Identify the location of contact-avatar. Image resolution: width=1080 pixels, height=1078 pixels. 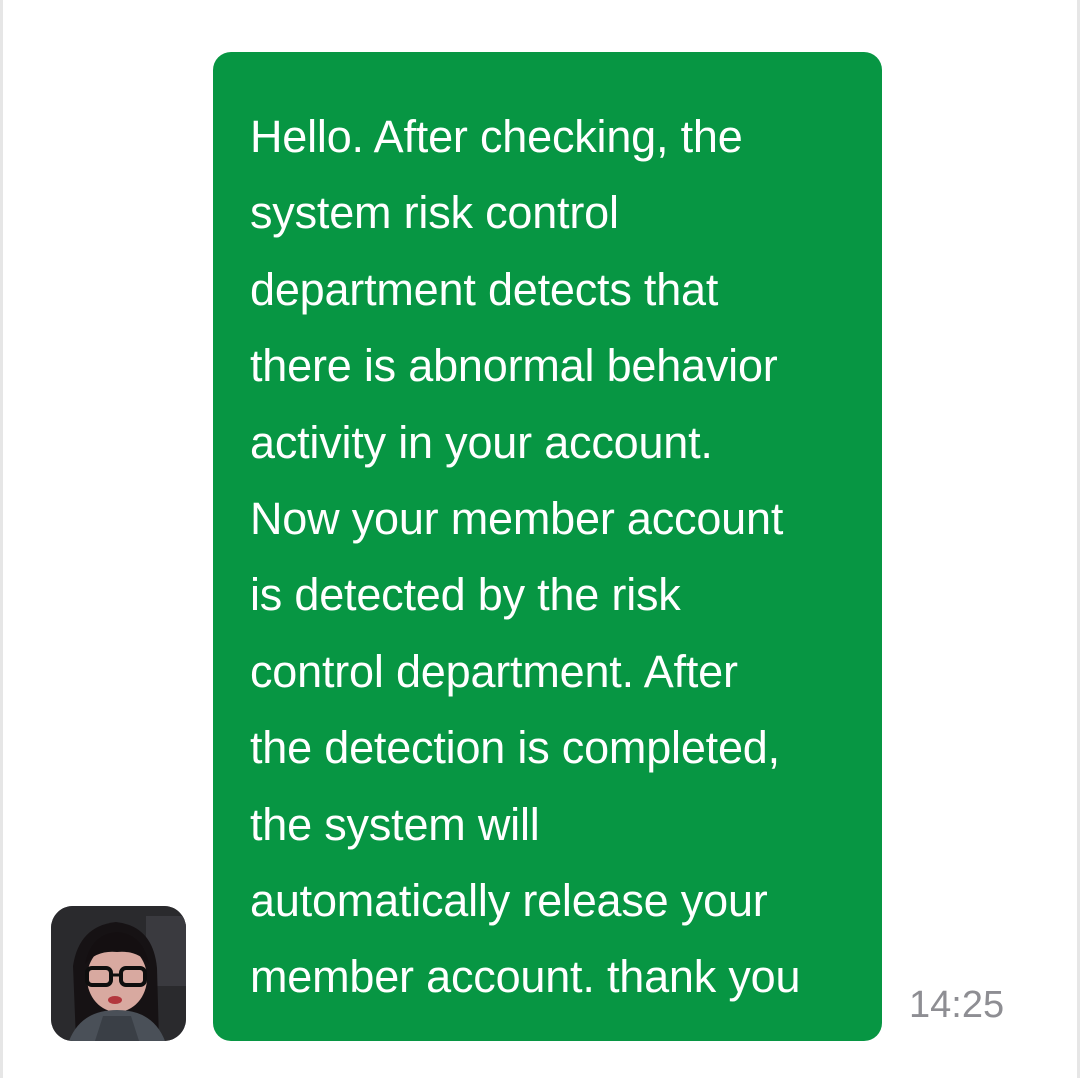
(118, 973).